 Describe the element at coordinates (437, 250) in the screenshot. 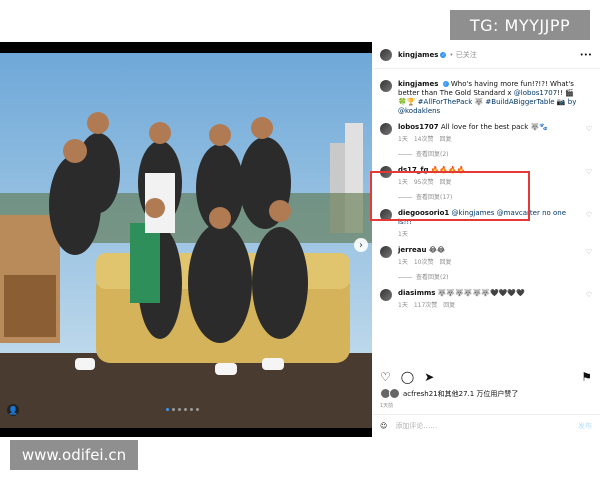

I see `comment-text: 😂😂` at that location.